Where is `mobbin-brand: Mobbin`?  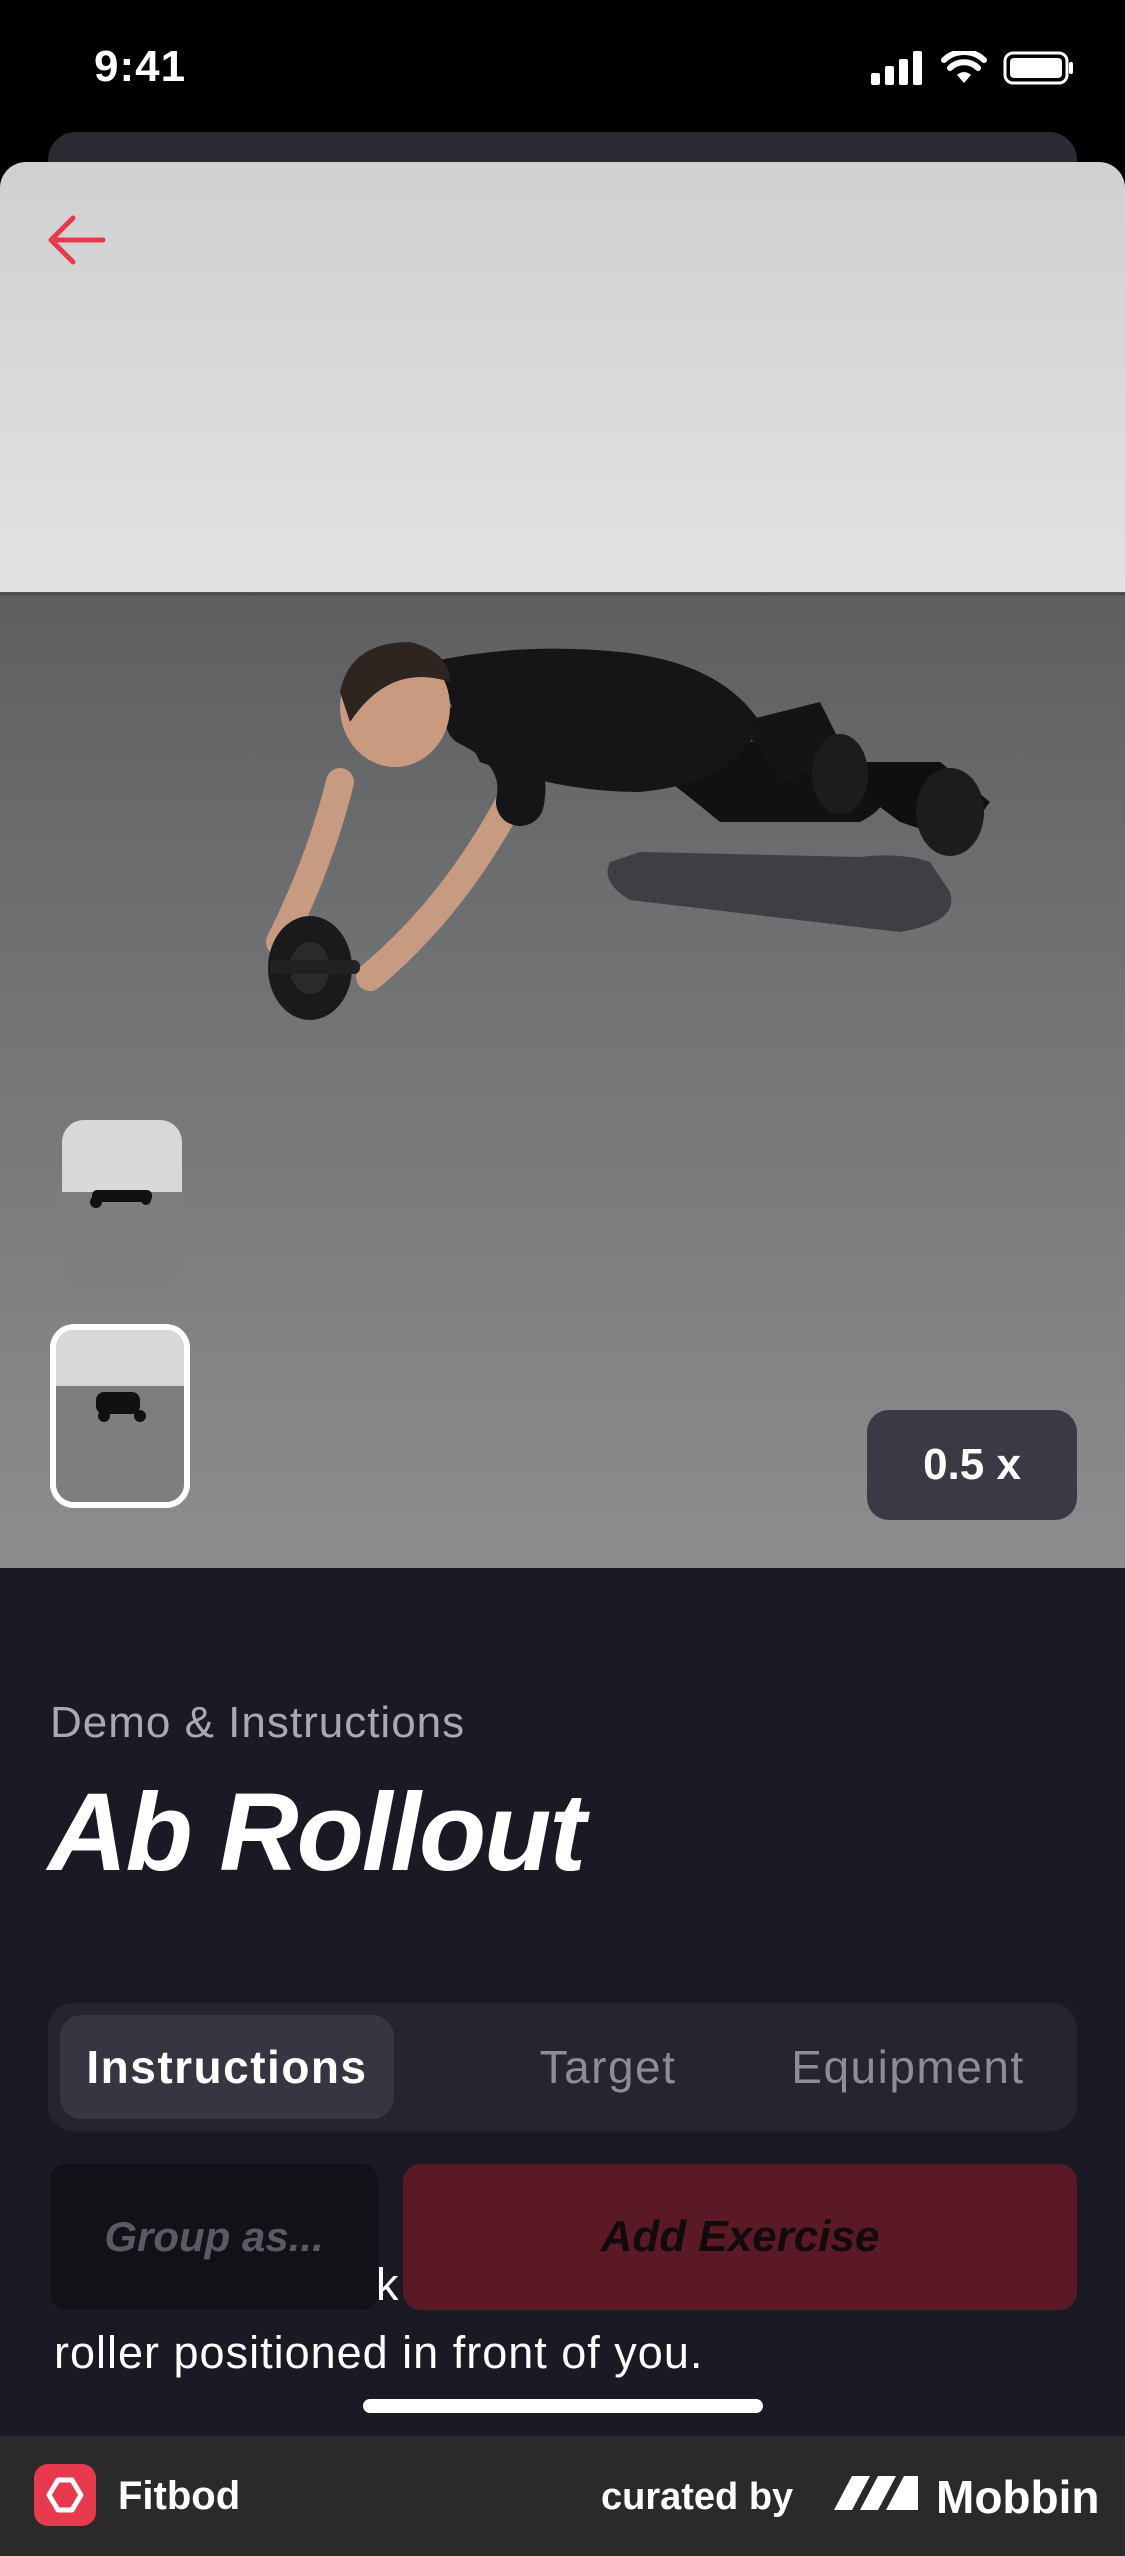
mobbin-brand: Mobbin is located at coordinates (1018, 2497).